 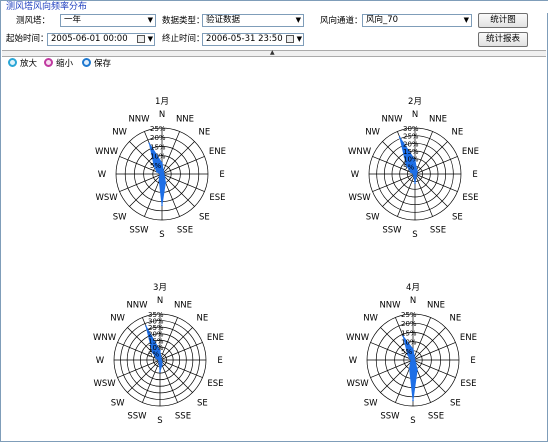 I want to click on direction-label-n: N, so click(x=413, y=301).